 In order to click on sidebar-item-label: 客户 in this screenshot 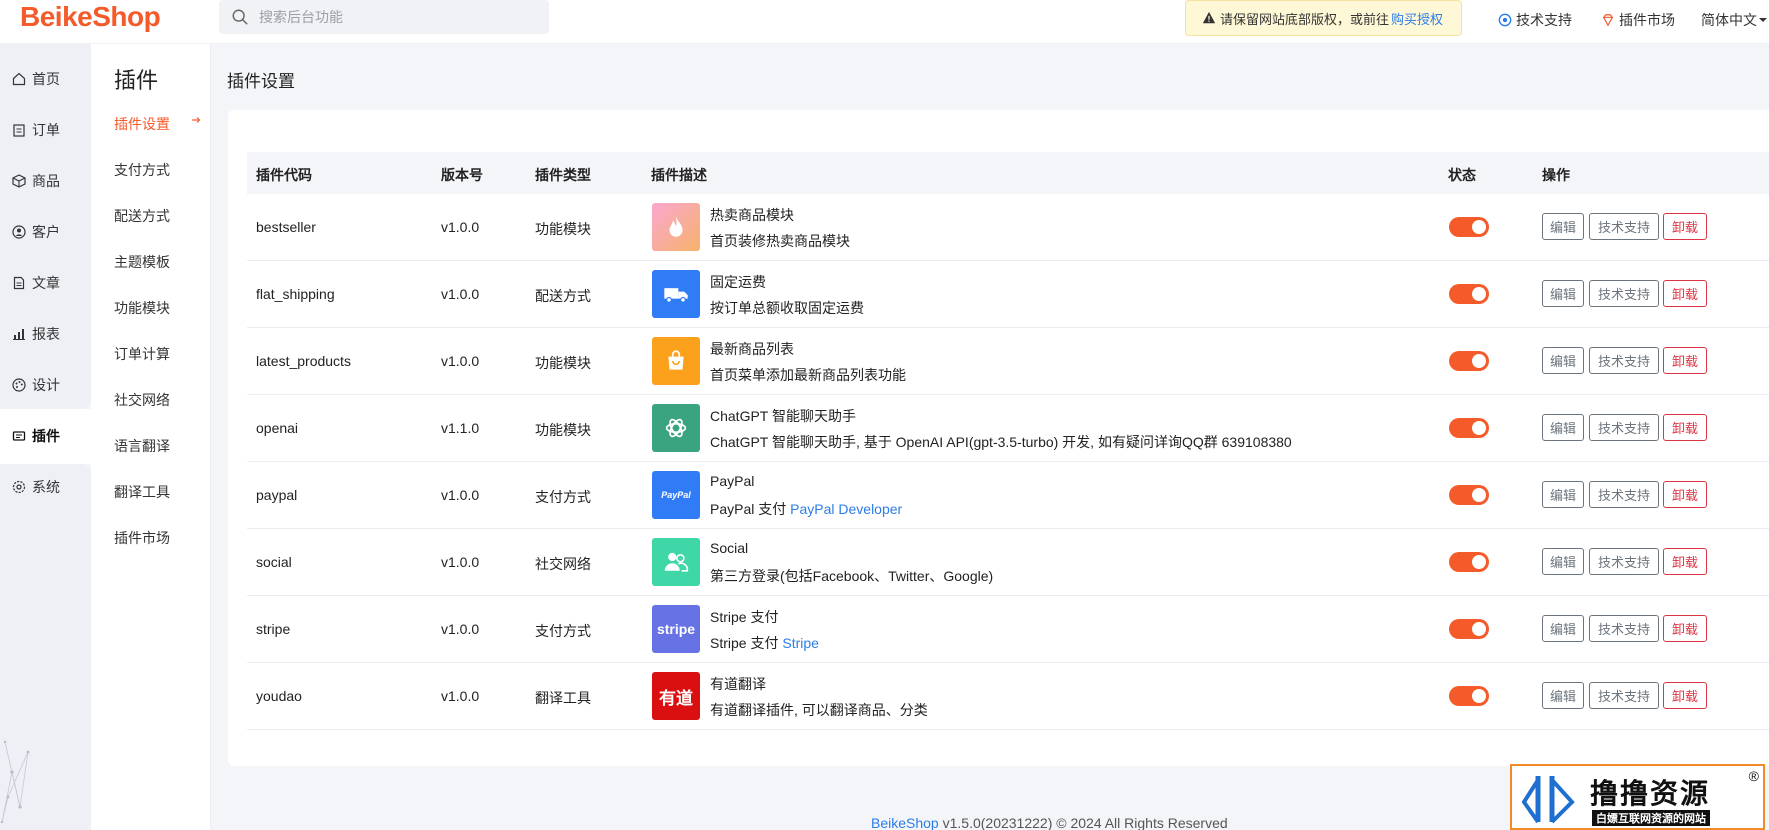, I will do `click(46, 232)`.